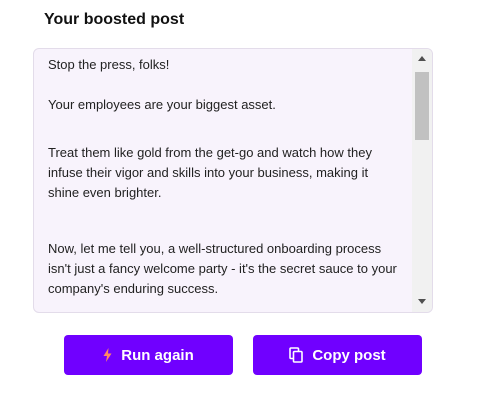  Describe the element at coordinates (422, 58) in the screenshot. I see `scroll-up-arrow-icon` at that location.